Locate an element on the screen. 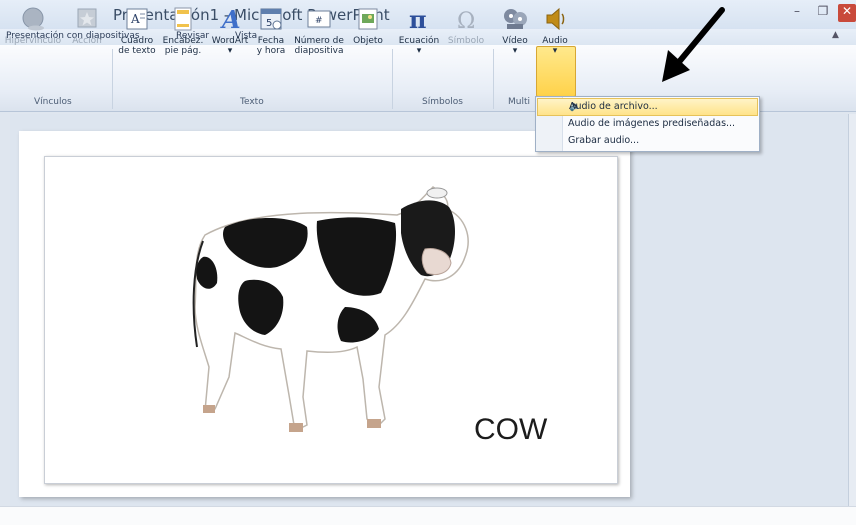 Image resolution: width=856 pixels, height=525 pixels. textbox-icon: A is located at coordinates (137, 19).